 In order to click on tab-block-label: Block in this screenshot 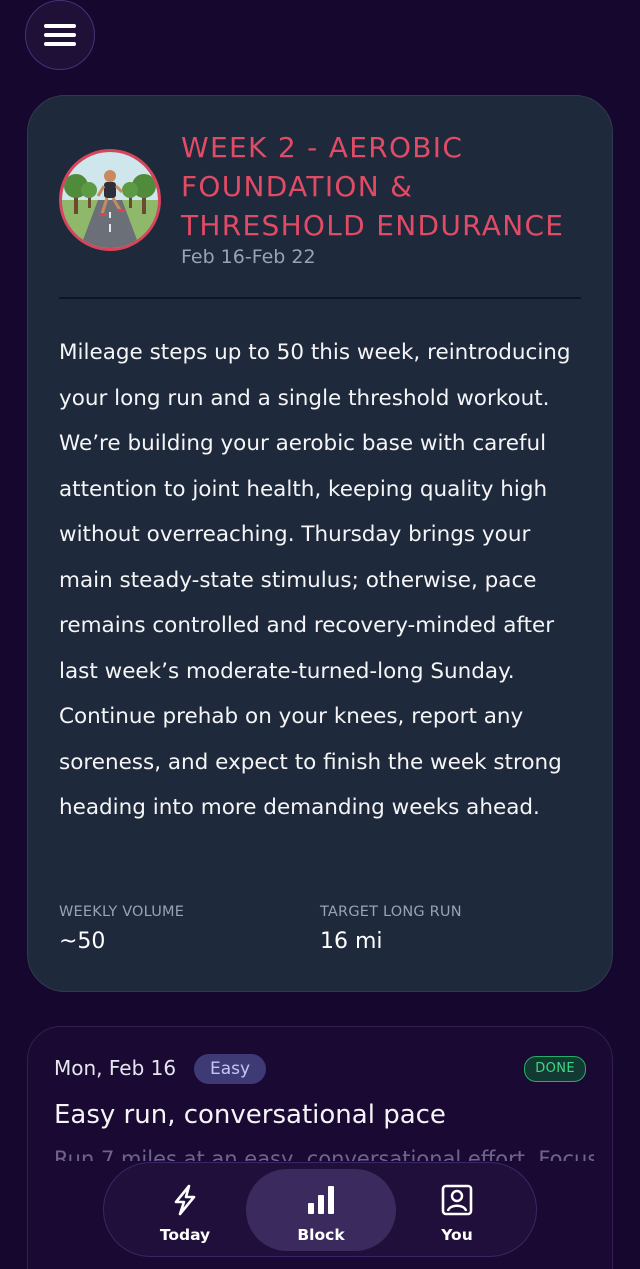, I will do `click(321, 1235)`.